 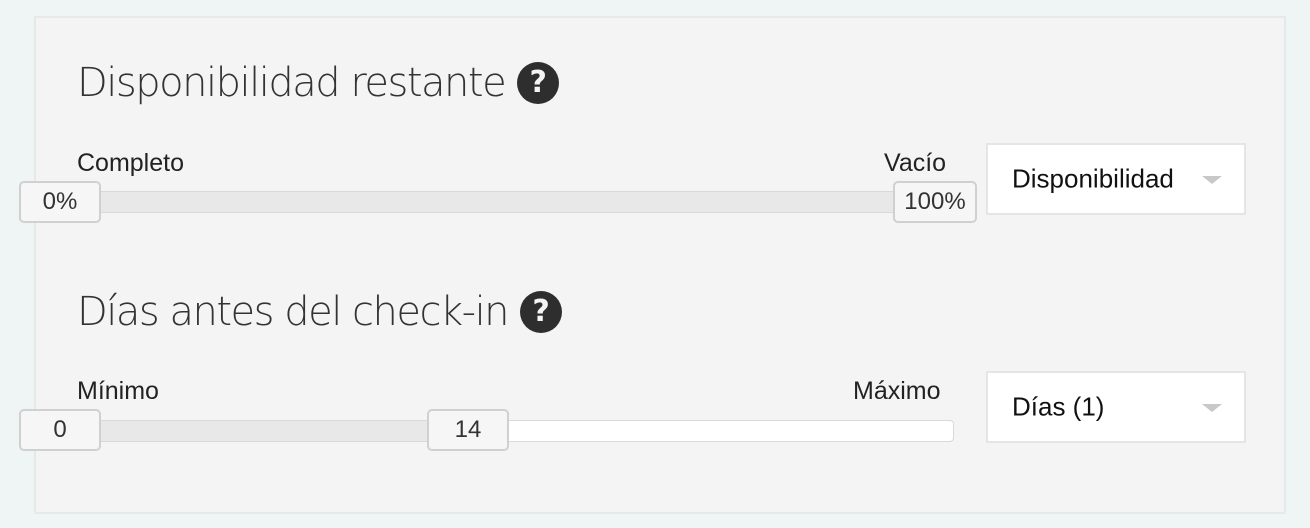 I want to click on days-select-value: Días (1), so click(x=1058, y=406).